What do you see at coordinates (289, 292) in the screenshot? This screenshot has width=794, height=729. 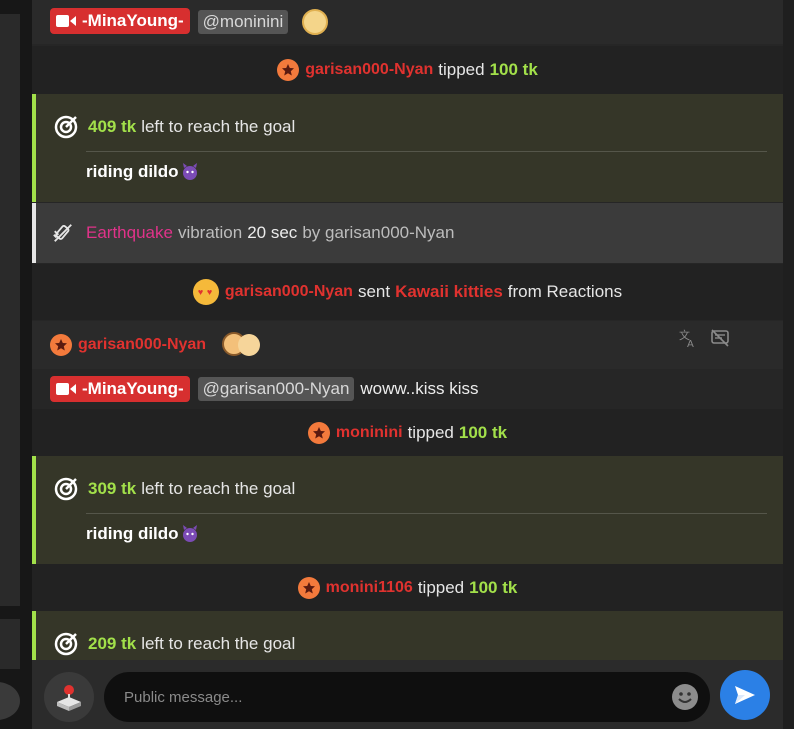 I see `reaction-user: garisan000-Nyan` at bounding box center [289, 292].